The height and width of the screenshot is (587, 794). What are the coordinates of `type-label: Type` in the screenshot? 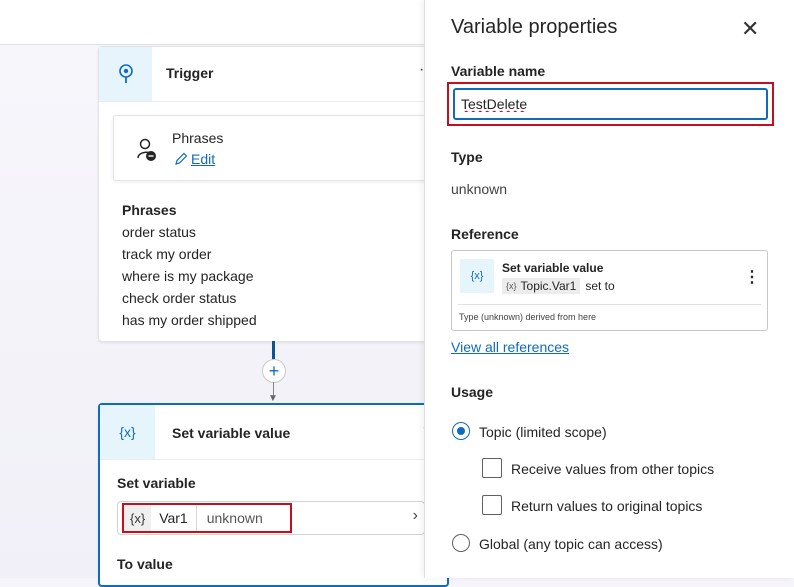 It's located at (467, 157).